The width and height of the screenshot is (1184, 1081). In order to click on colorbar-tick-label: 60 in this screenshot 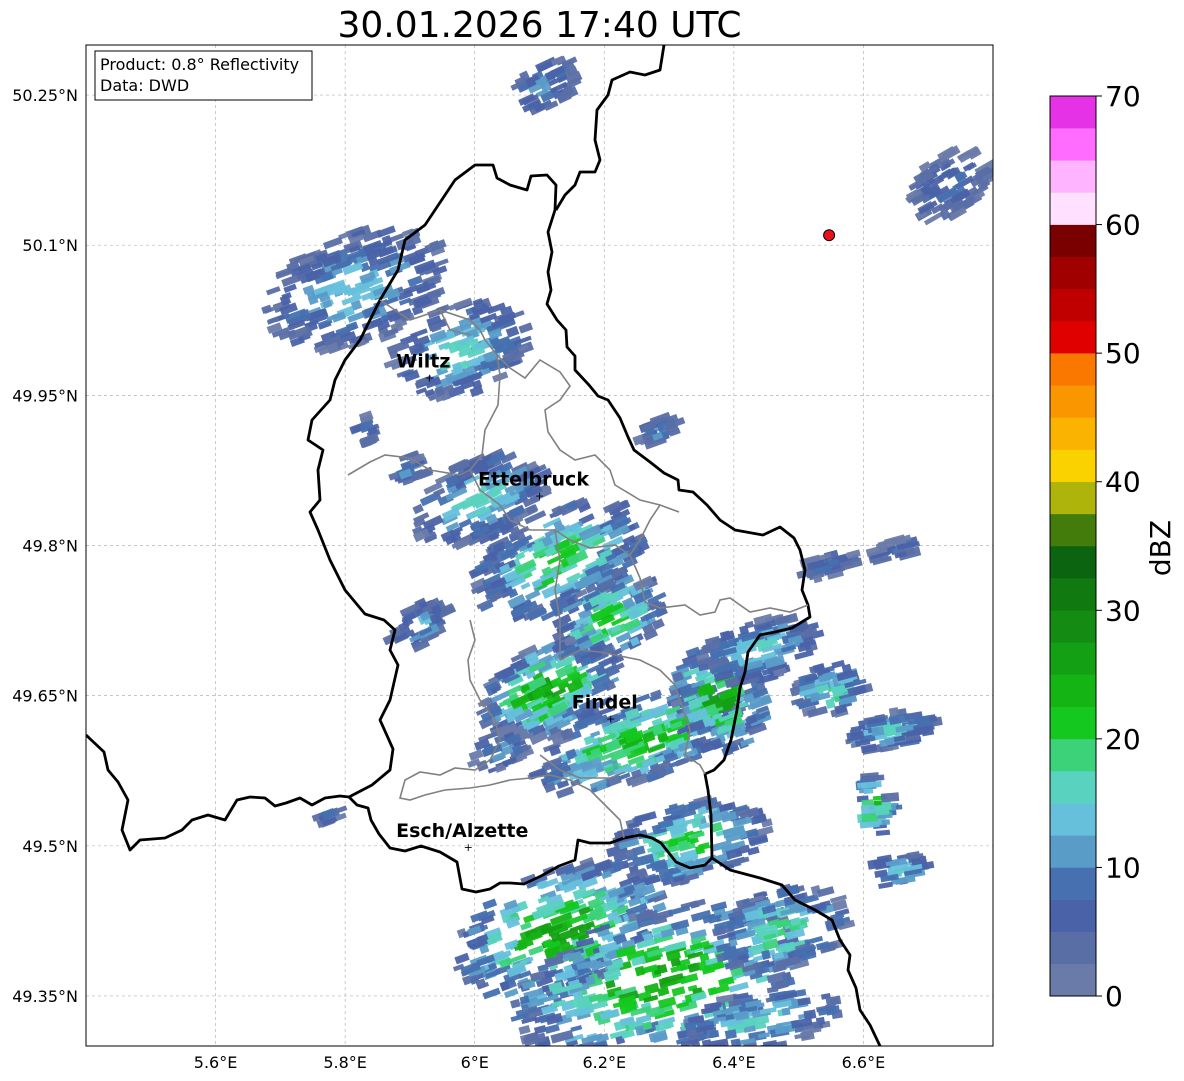, I will do `click(1123, 225)`.